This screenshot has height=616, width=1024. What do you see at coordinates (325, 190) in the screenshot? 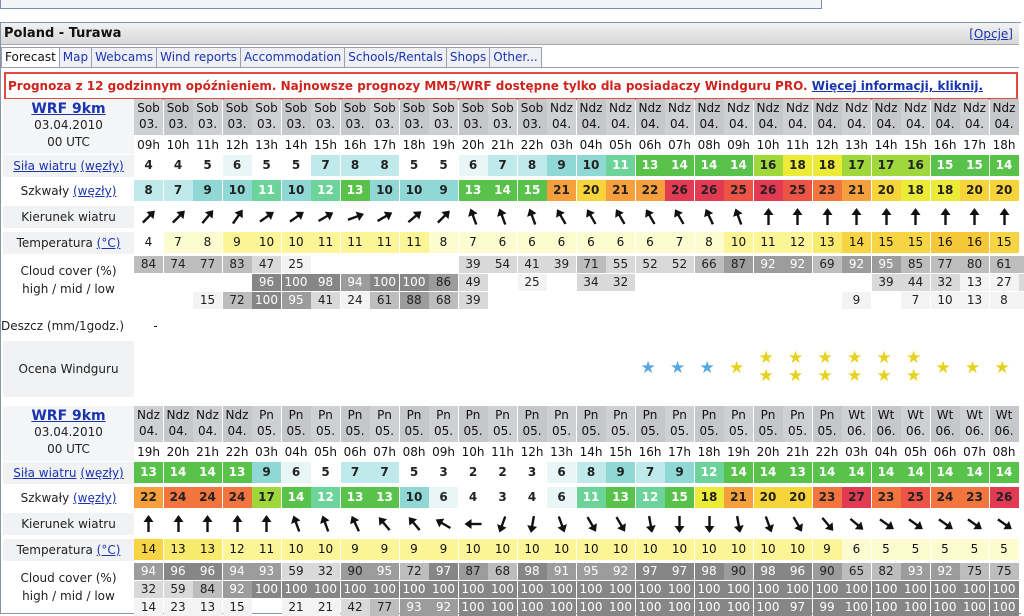
I see `gust-cell: 12` at bounding box center [325, 190].